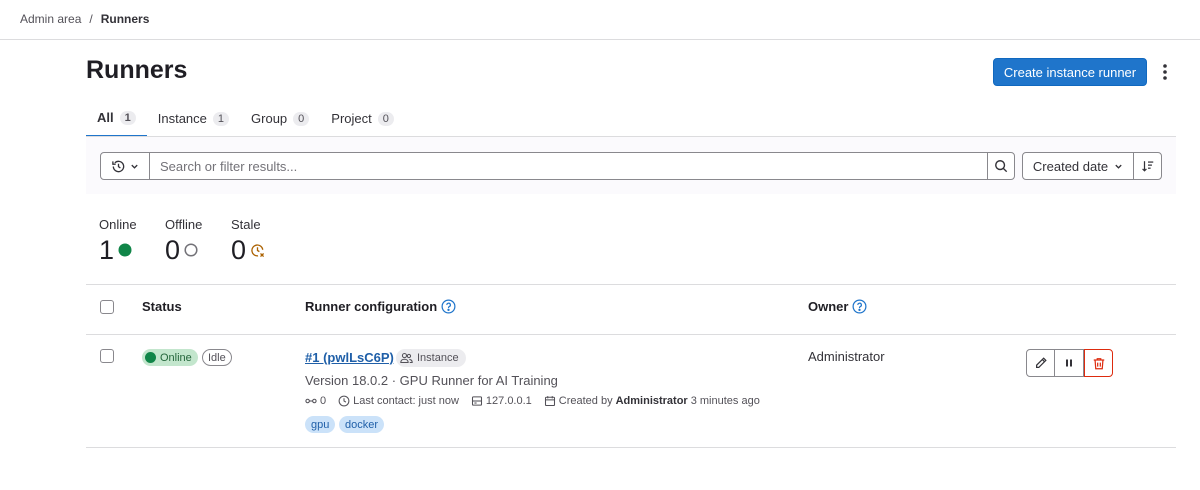 Image resolution: width=1200 pixels, height=490 pixels. I want to click on pencil-icon, so click(1041, 362).